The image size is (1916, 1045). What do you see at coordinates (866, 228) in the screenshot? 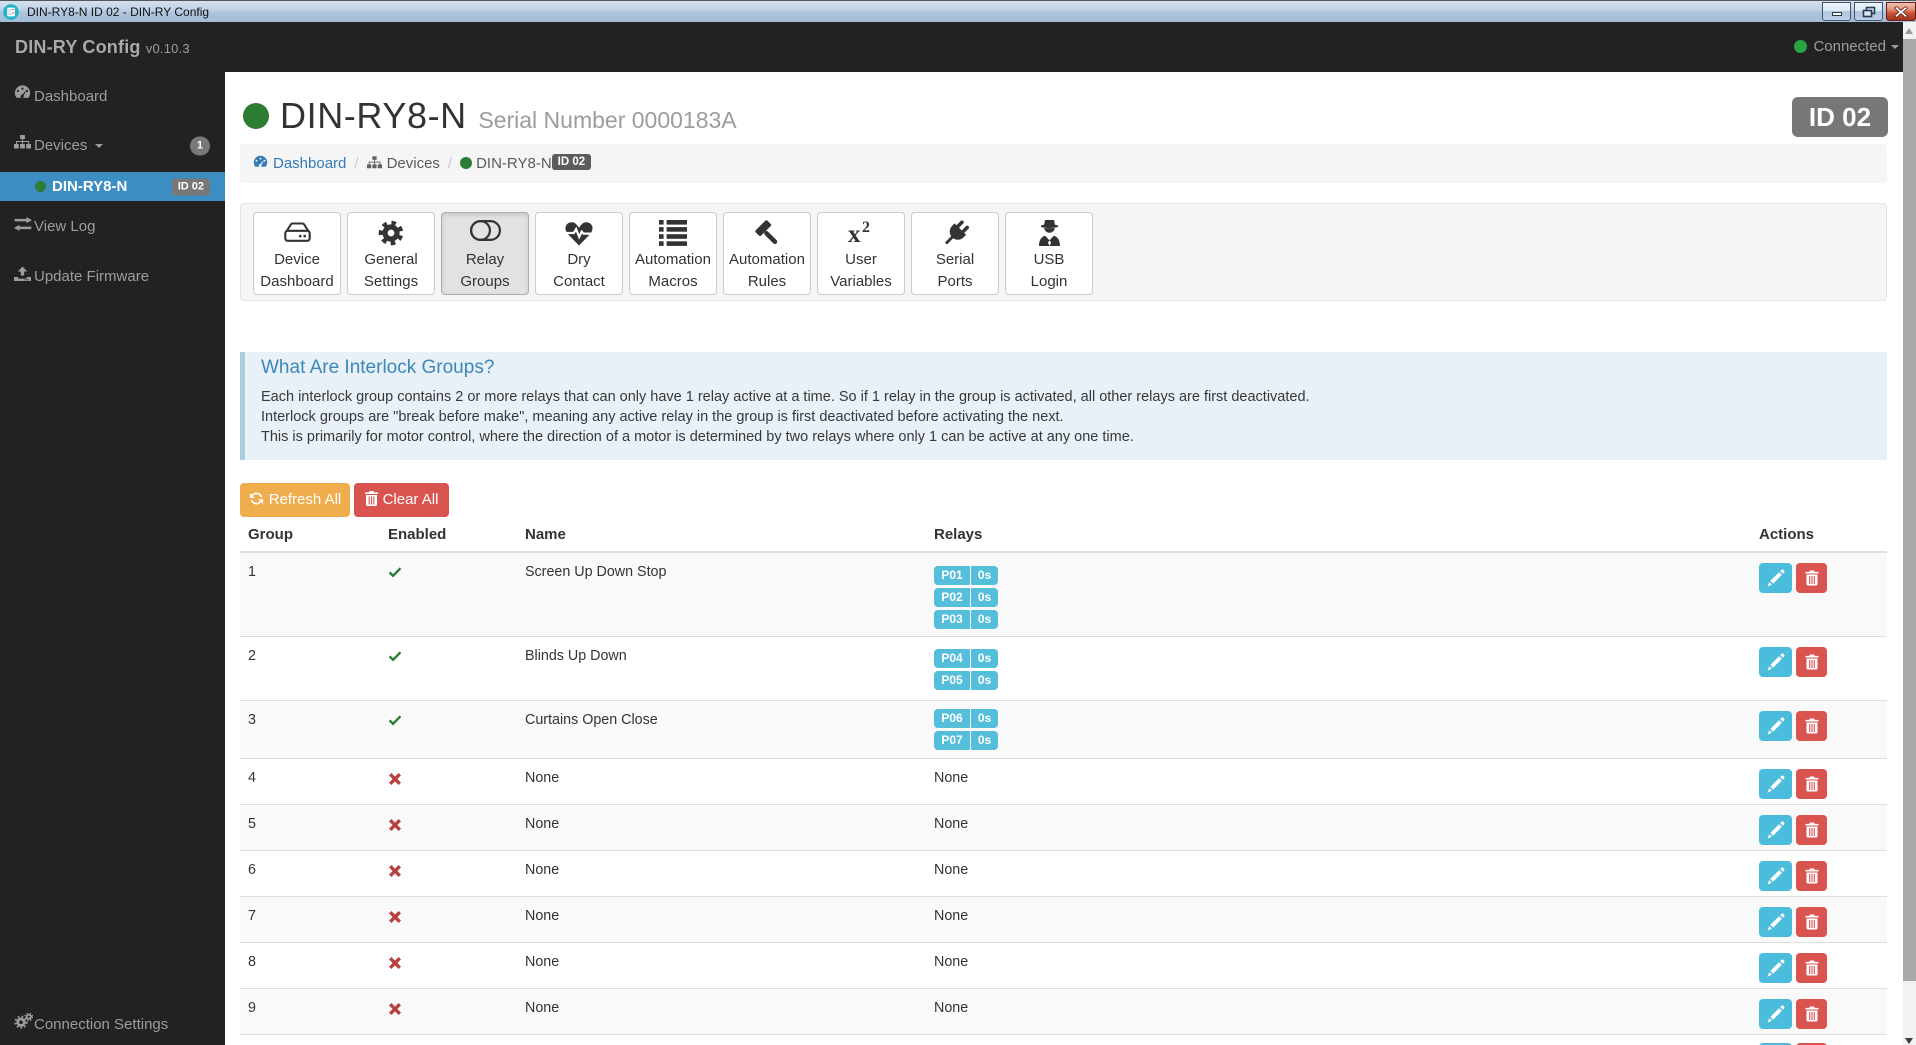
I see `svg-text: 2` at bounding box center [866, 228].